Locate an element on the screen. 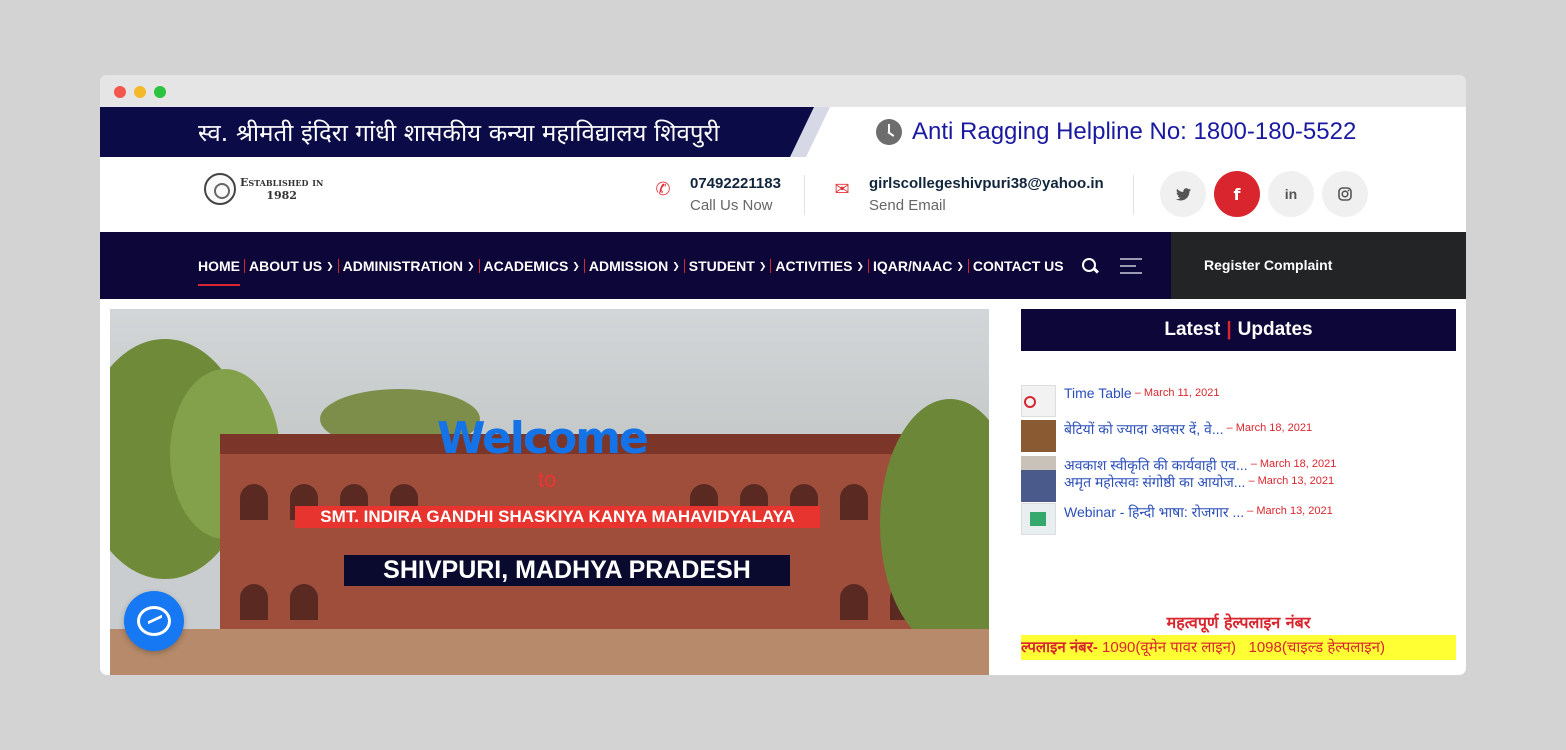 This screenshot has width=1566, height=750. linkedin-icon: in is located at coordinates (1291, 194).